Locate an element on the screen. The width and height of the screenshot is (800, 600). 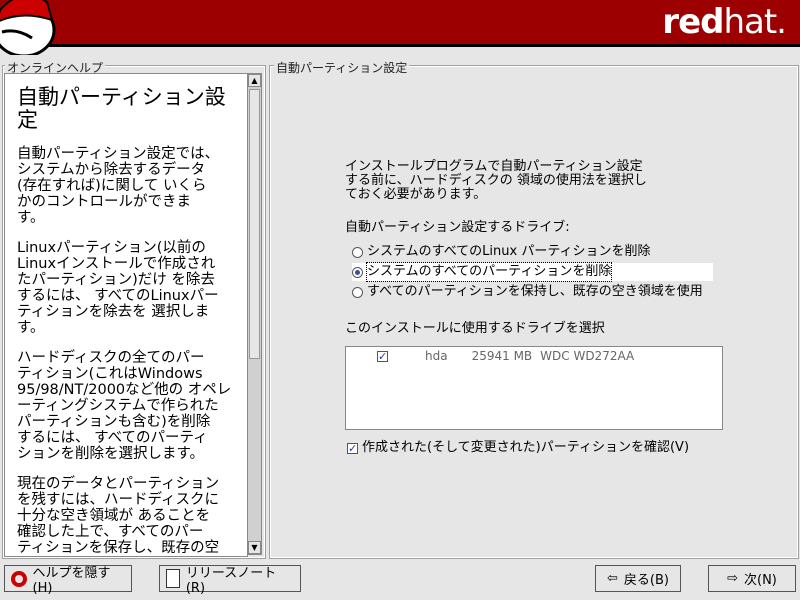
drive-option-label: 自動パーティション設定するドライブ: is located at coordinates (457, 227).